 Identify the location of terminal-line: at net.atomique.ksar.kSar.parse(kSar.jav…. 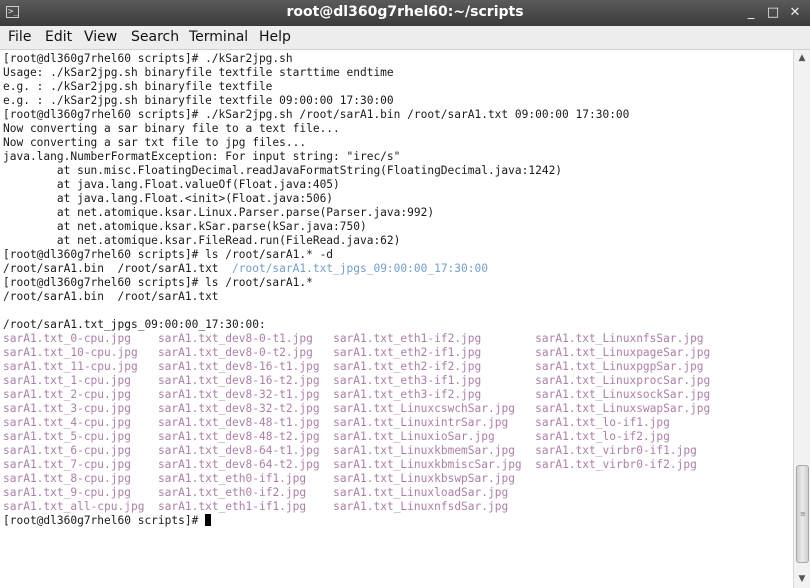
(185, 227).